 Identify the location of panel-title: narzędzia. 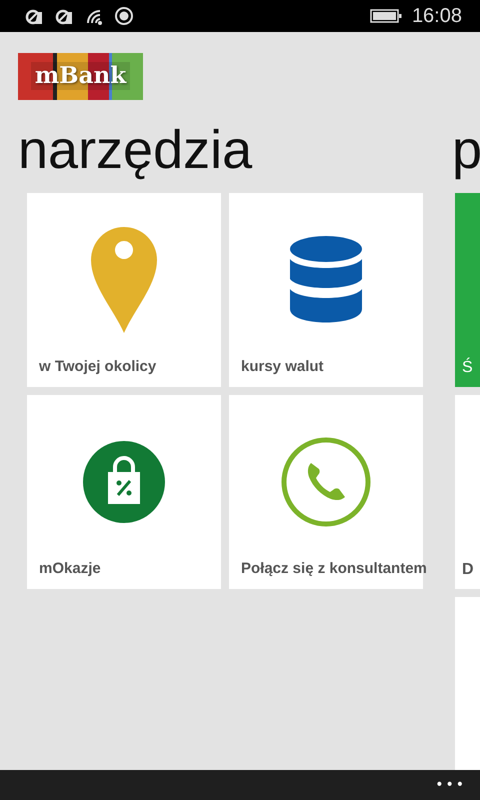
(136, 151).